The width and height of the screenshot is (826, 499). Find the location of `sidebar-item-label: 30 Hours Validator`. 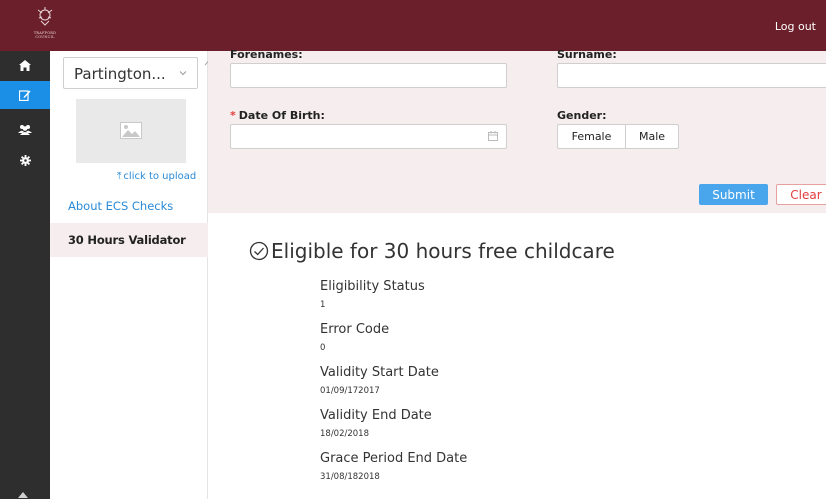

sidebar-item-label: 30 Hours Validator is located at coordinates (127, 240).